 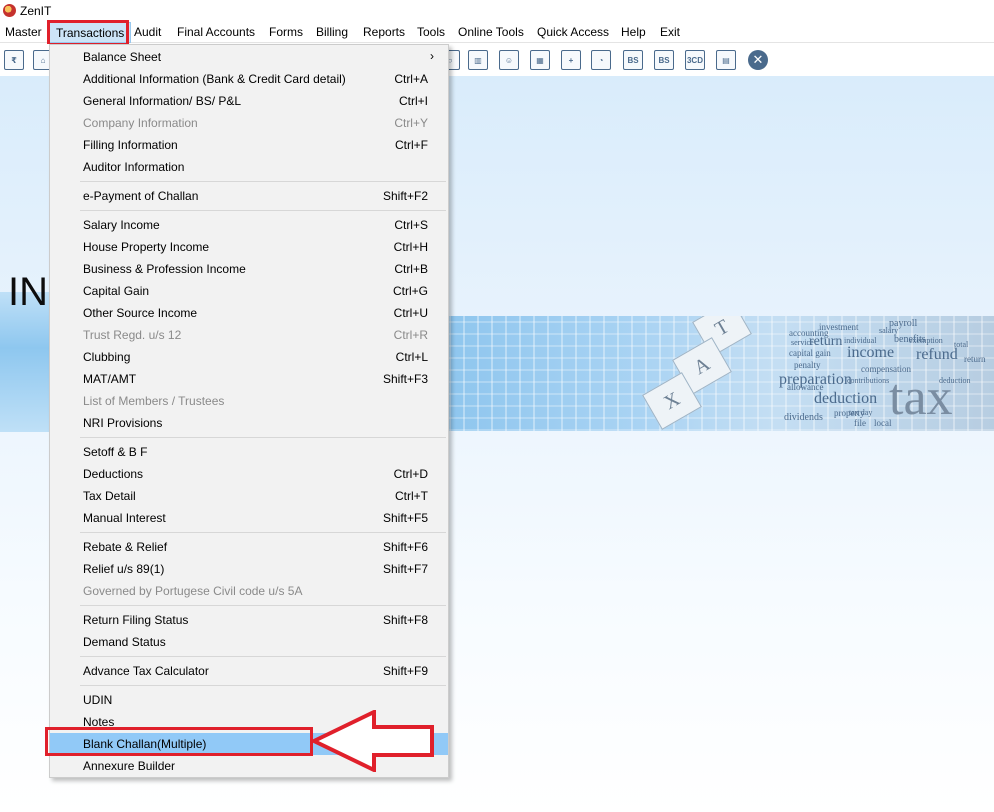 What do you see at coordinates (805, 387) in the screenshot?
I see `banner-word: allowance` at bounding box center [805, 387].